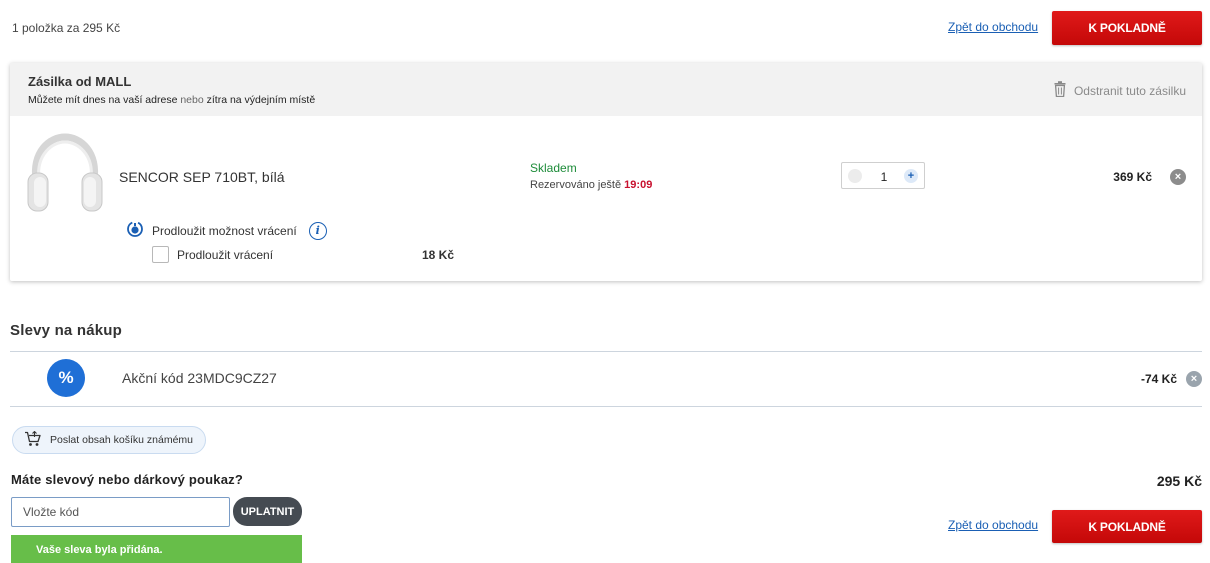  I want to click on share-cart-button: Poslat obsah košíku známému, so click(109, 440).